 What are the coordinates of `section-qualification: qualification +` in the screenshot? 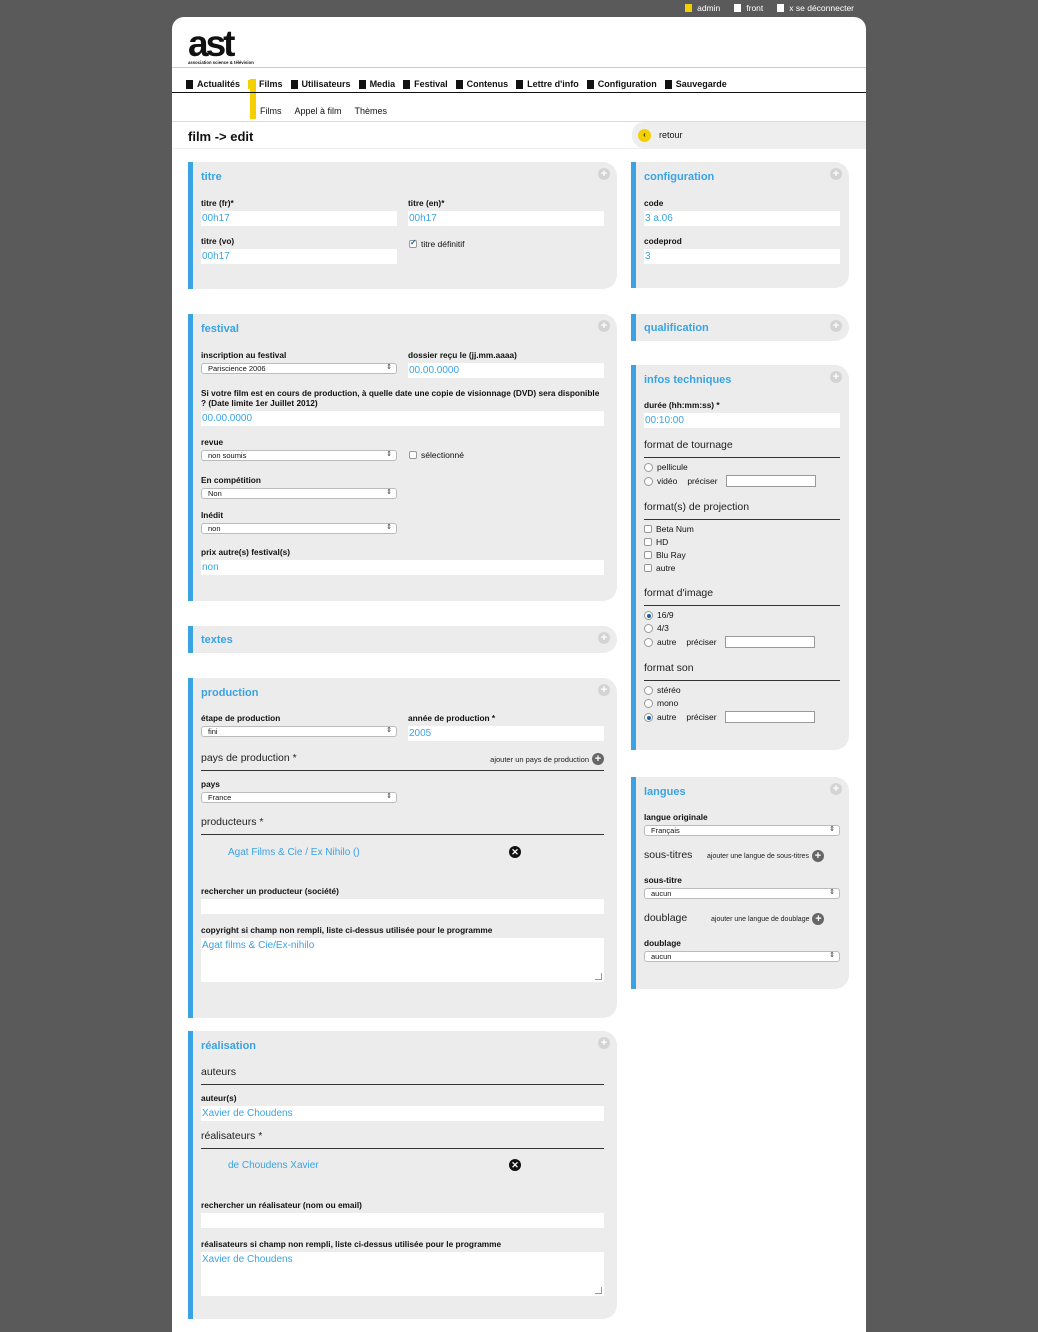 It's located at (740, 327).